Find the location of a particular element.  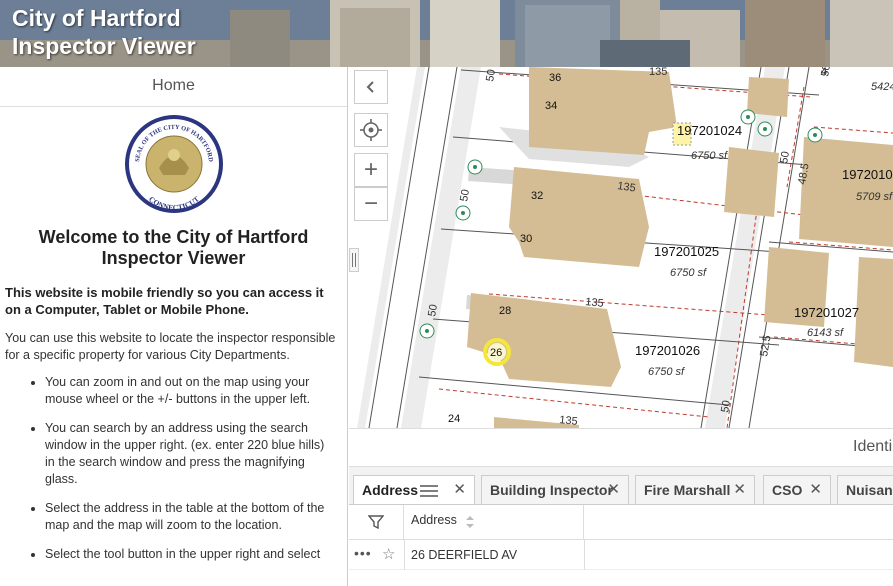

parcel-id-label: 5424 is located at coordinates (882, 87).